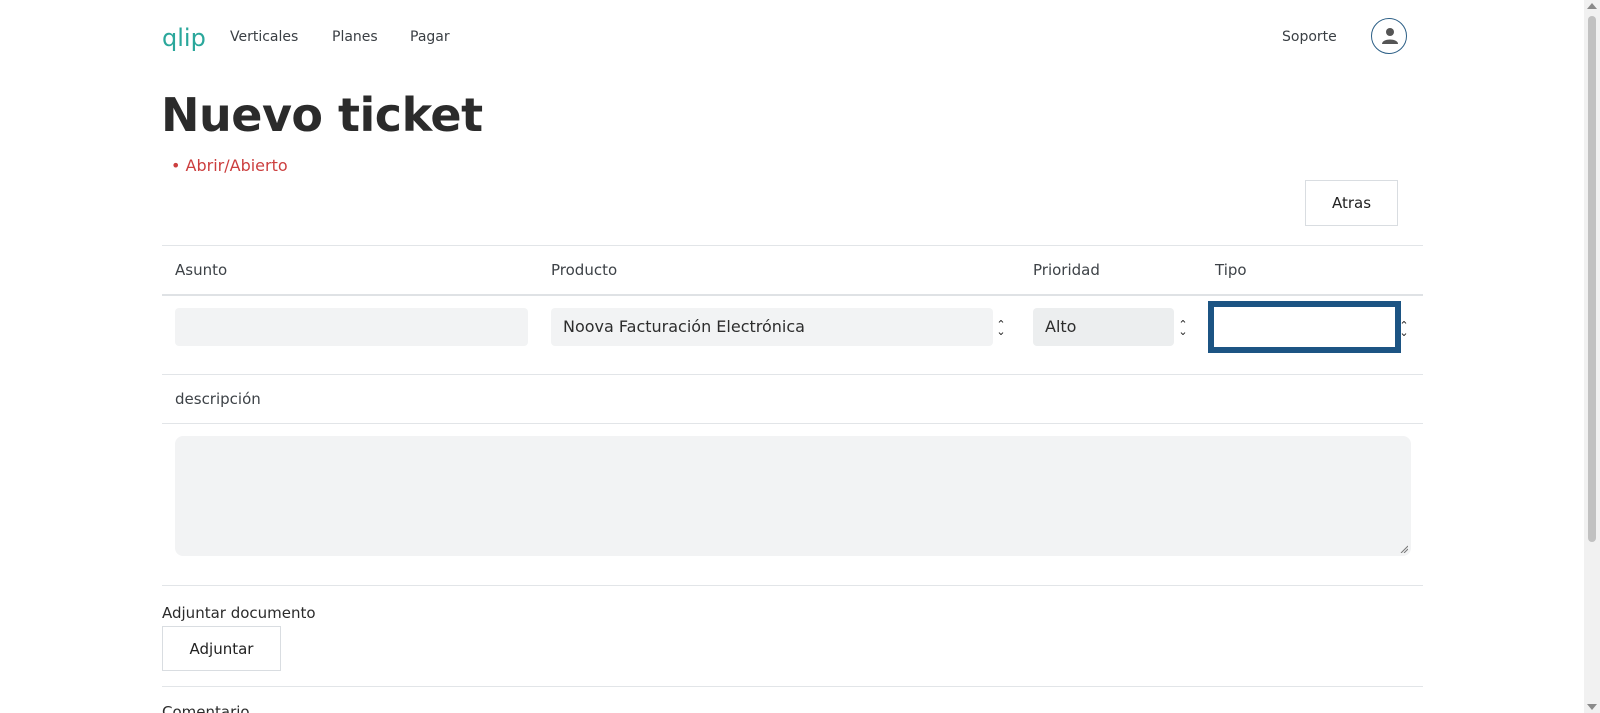 This screenshot has height=713, width=1600. I want to click on vertical-scrollbar, so click(1592, 356).